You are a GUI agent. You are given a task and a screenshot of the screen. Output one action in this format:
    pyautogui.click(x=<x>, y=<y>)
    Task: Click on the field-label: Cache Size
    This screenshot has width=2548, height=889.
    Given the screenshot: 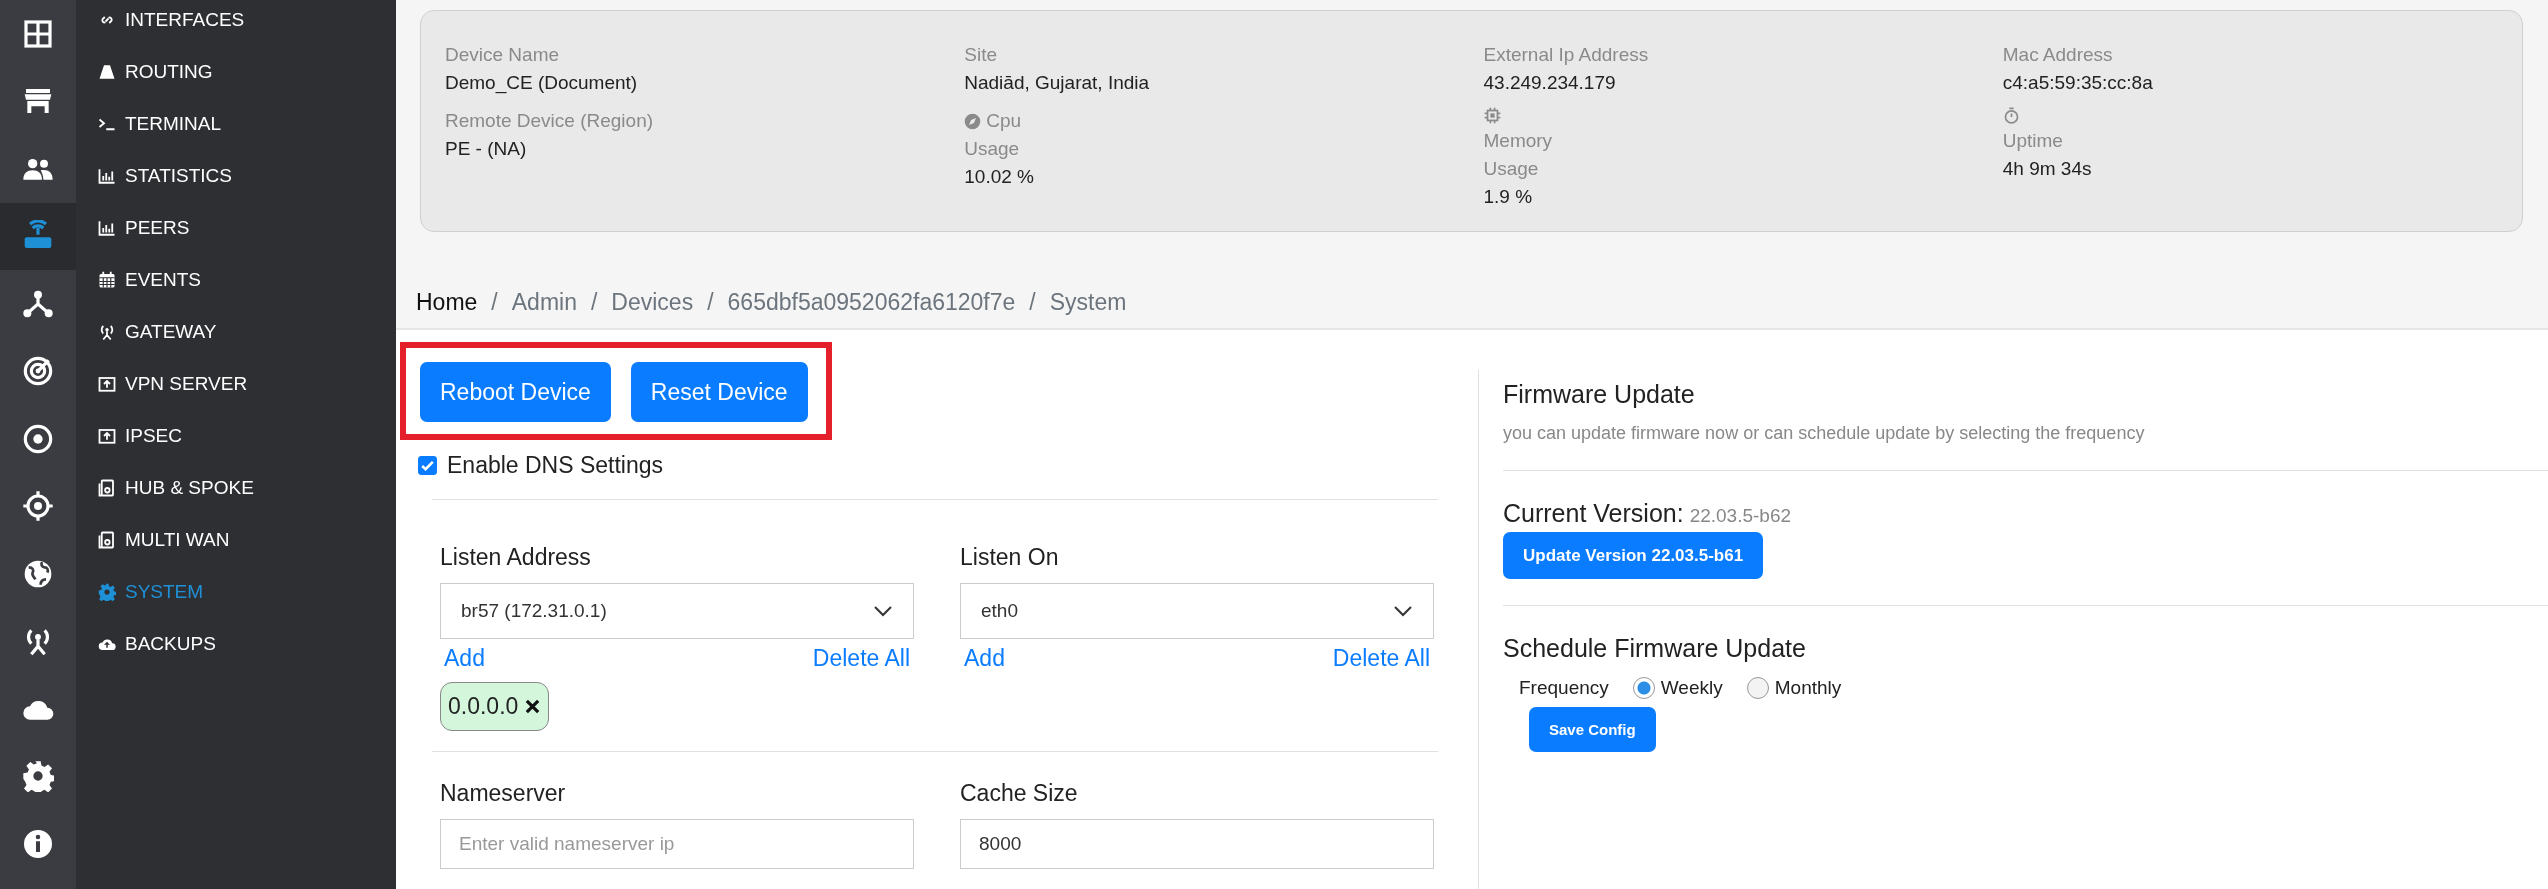 What is the action you would take?
    pyautogui.click(x=1019, y=793)
    